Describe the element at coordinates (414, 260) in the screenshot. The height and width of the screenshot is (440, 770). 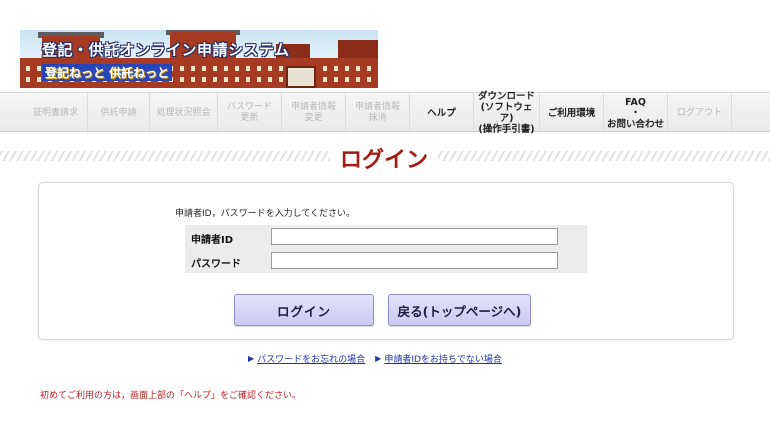
I see `password-input` at that location.